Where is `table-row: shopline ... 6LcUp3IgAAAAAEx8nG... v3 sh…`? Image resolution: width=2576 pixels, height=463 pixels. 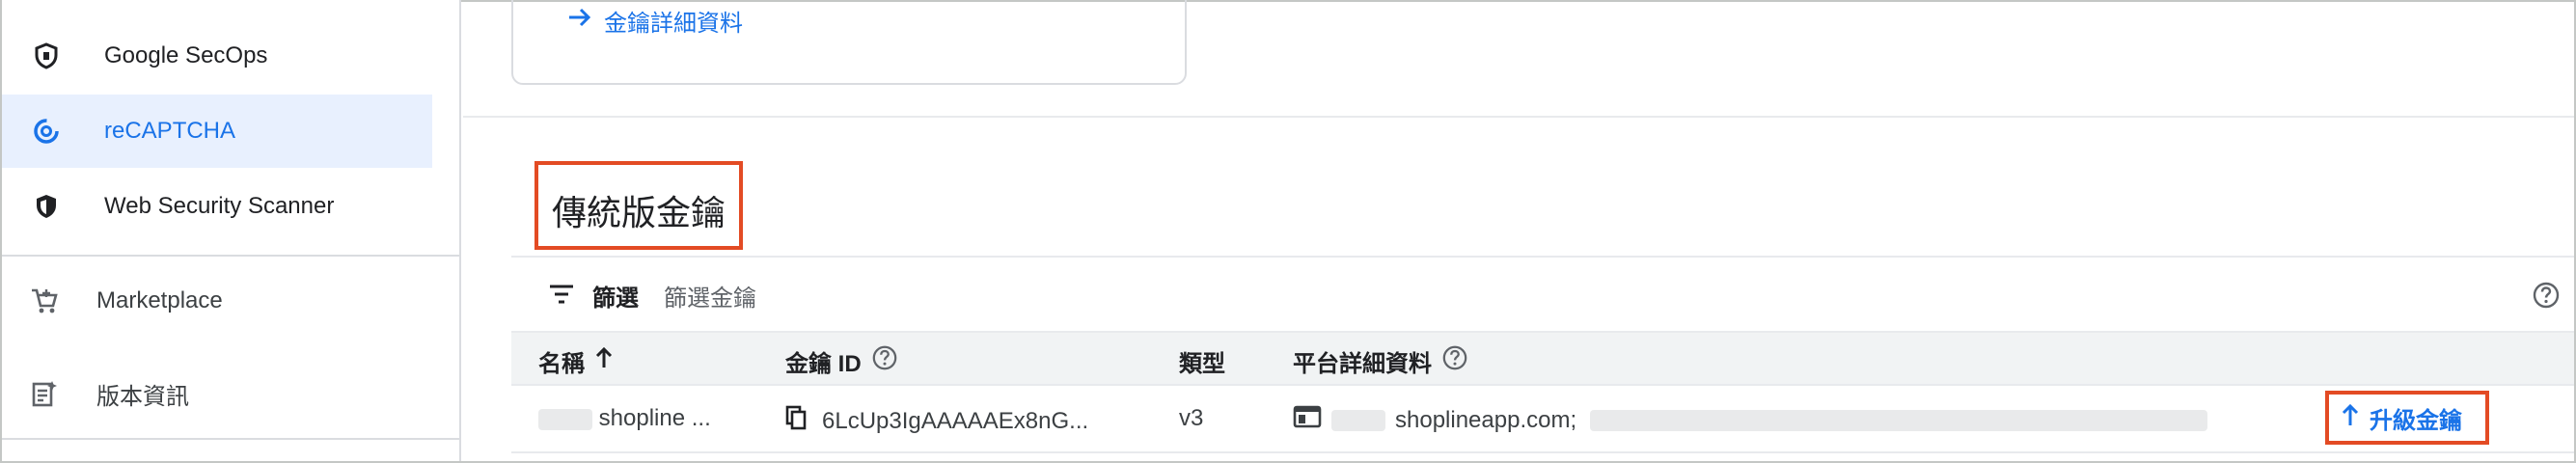
table-row: shopline ... 6LcUp3IgAAAAAEx8nG... v3 sh… is located at coordinates (1542, 420).